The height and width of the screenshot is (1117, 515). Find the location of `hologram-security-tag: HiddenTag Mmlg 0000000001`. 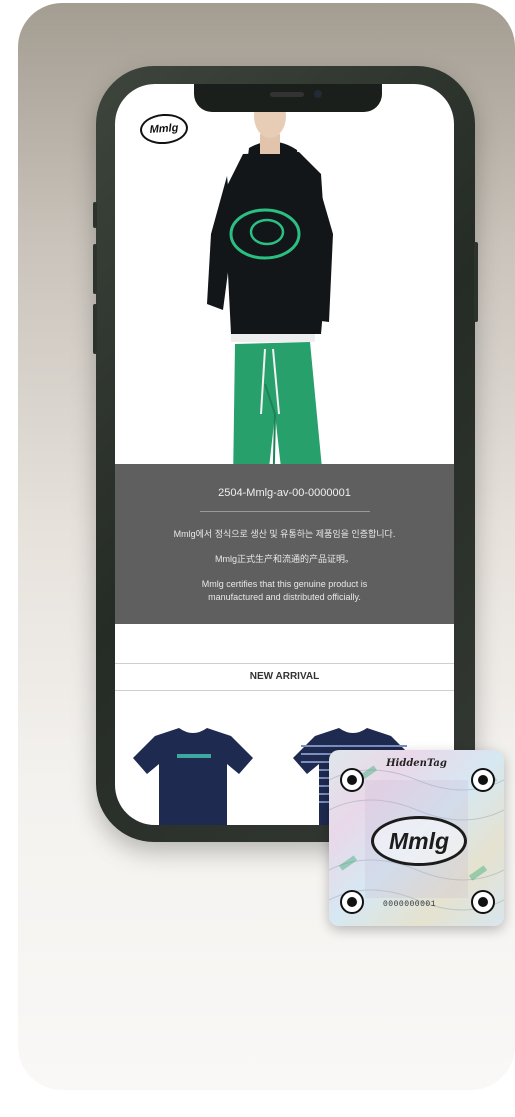

hologram-security-tag: HiddenTag Mmlg 0000000001 is located at coordinates (416, 838).